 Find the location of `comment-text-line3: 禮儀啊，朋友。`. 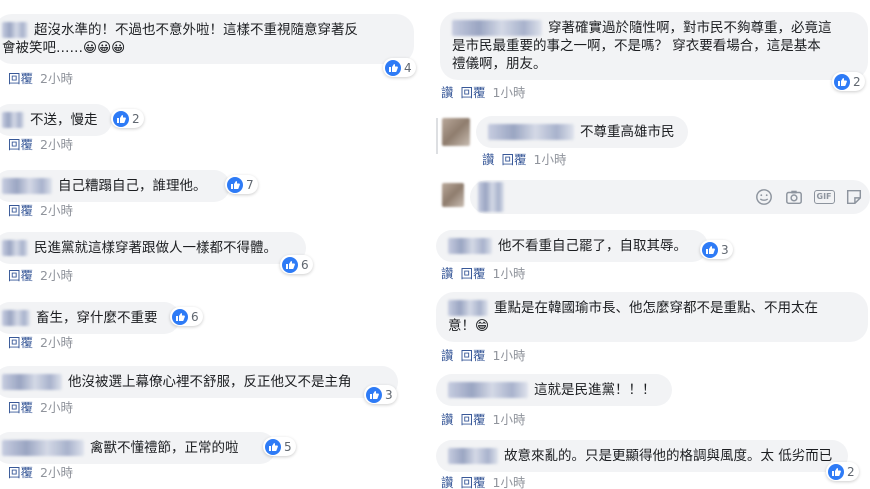

comment-text-line3: 禮儀啊，朋友。 is located at coordinates (499, 64).